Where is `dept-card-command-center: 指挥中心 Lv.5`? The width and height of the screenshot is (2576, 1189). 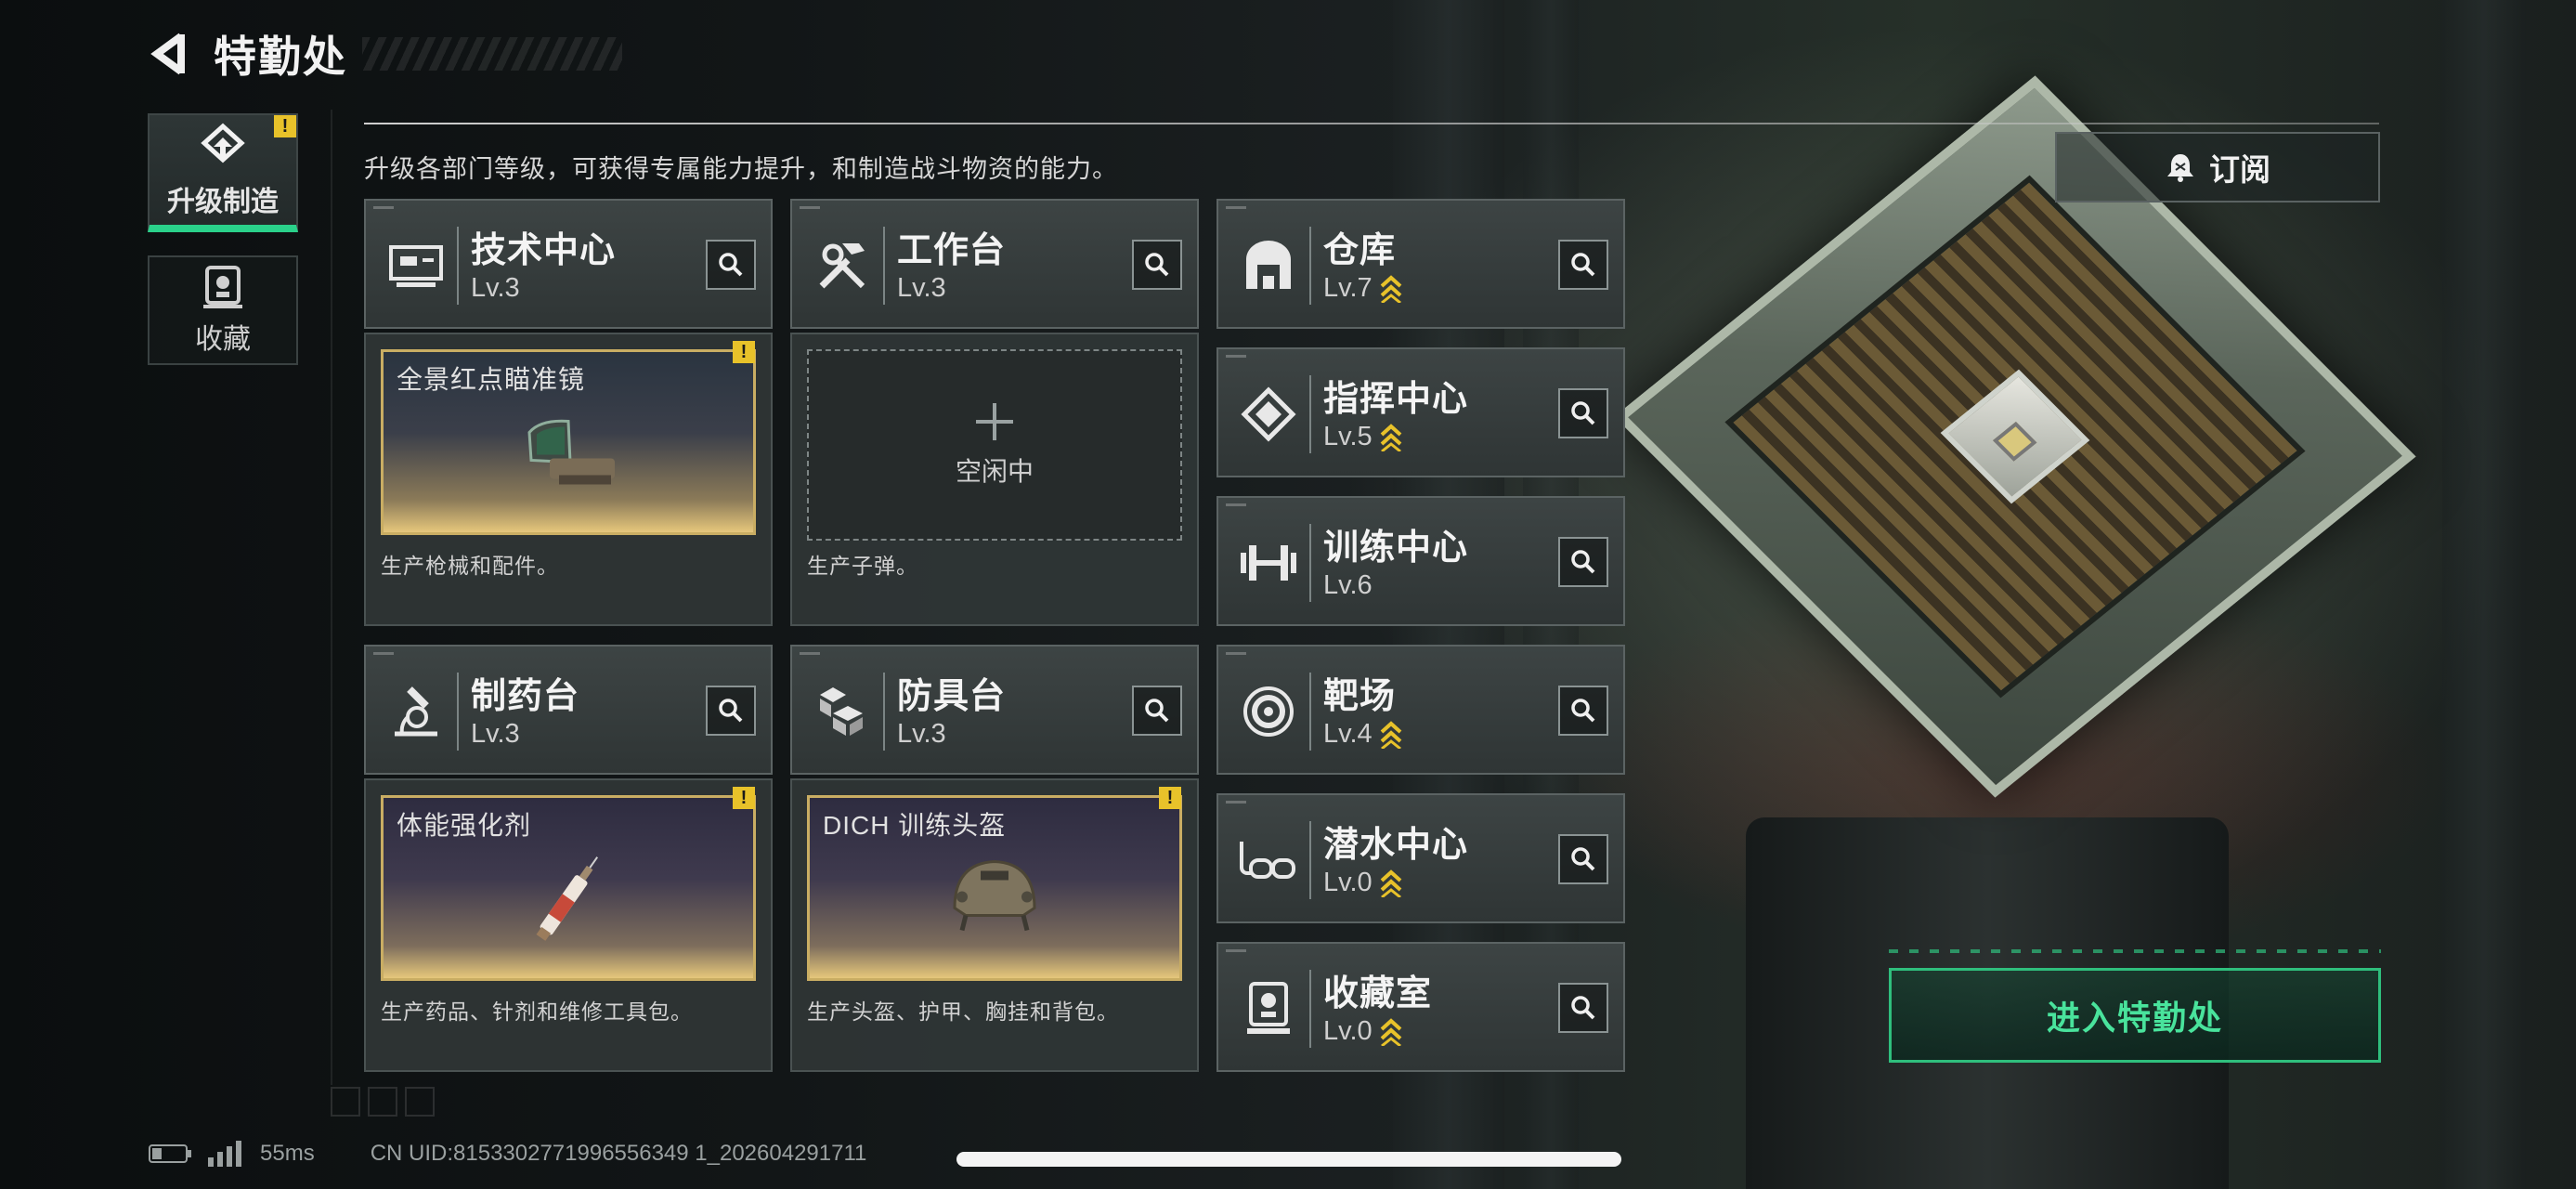
dept-card-command-center: 指挥中心 Lv.5 is located at coordinates (1420, 412).